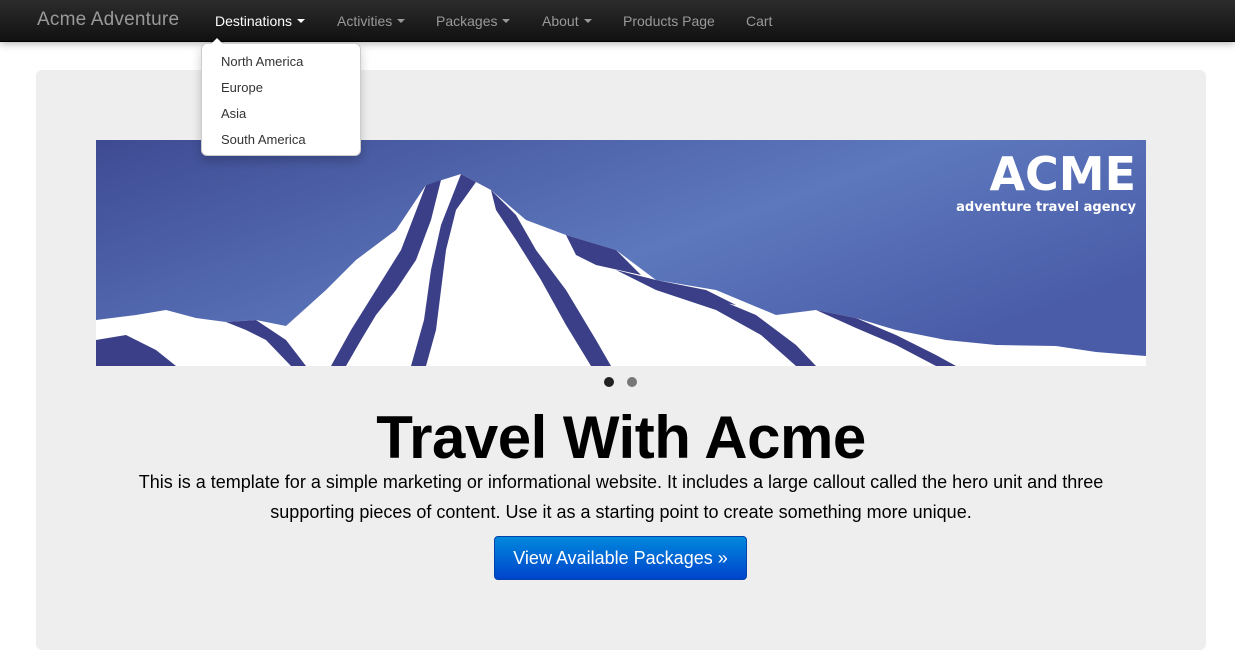 Image resolution: width=1235 pixels, height=671 pixels. Describe the element at coordinates (467, 21) in the screenshot. I see `nav-packages-label: Packages` at that location.